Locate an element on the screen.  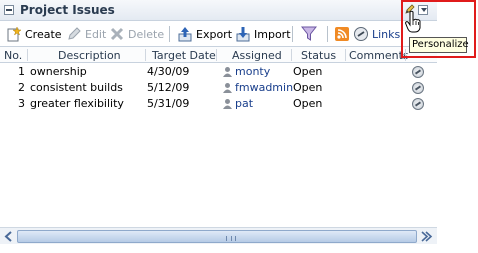
row-assigned: fmwadmin is located at coordinates (257, 87).